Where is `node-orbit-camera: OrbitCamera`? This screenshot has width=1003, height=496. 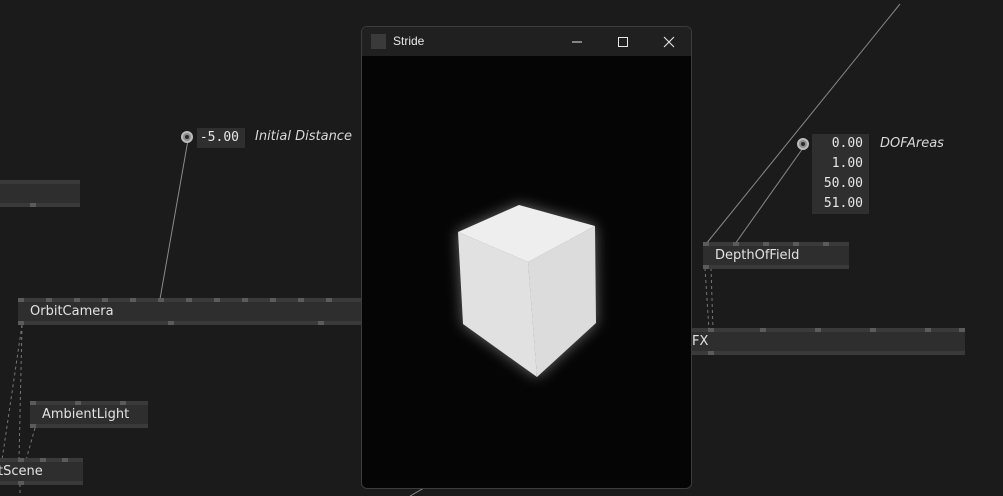
node-orbit-camera: OrbitCamera is located at coordinates (190, 311).